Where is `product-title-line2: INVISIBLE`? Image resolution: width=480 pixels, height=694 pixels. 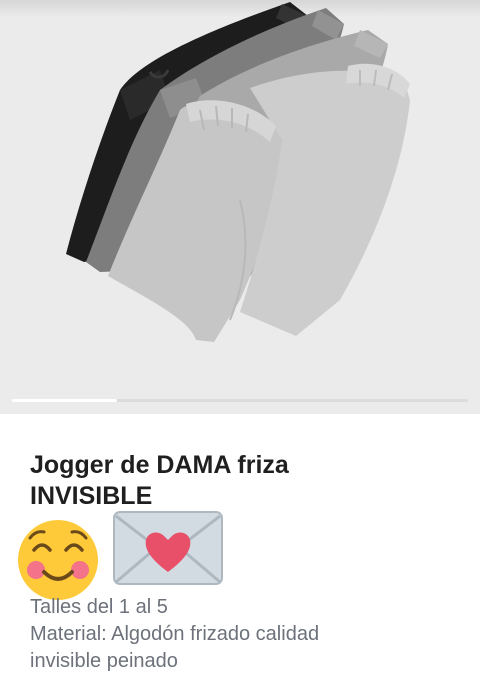
product-title-line2: INVISIBLE is located at coordinates (91, 496).